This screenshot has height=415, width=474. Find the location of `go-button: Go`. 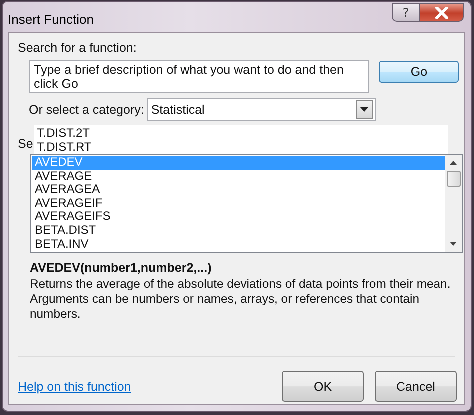

go-button: Go is located at coordinates (419, 72).